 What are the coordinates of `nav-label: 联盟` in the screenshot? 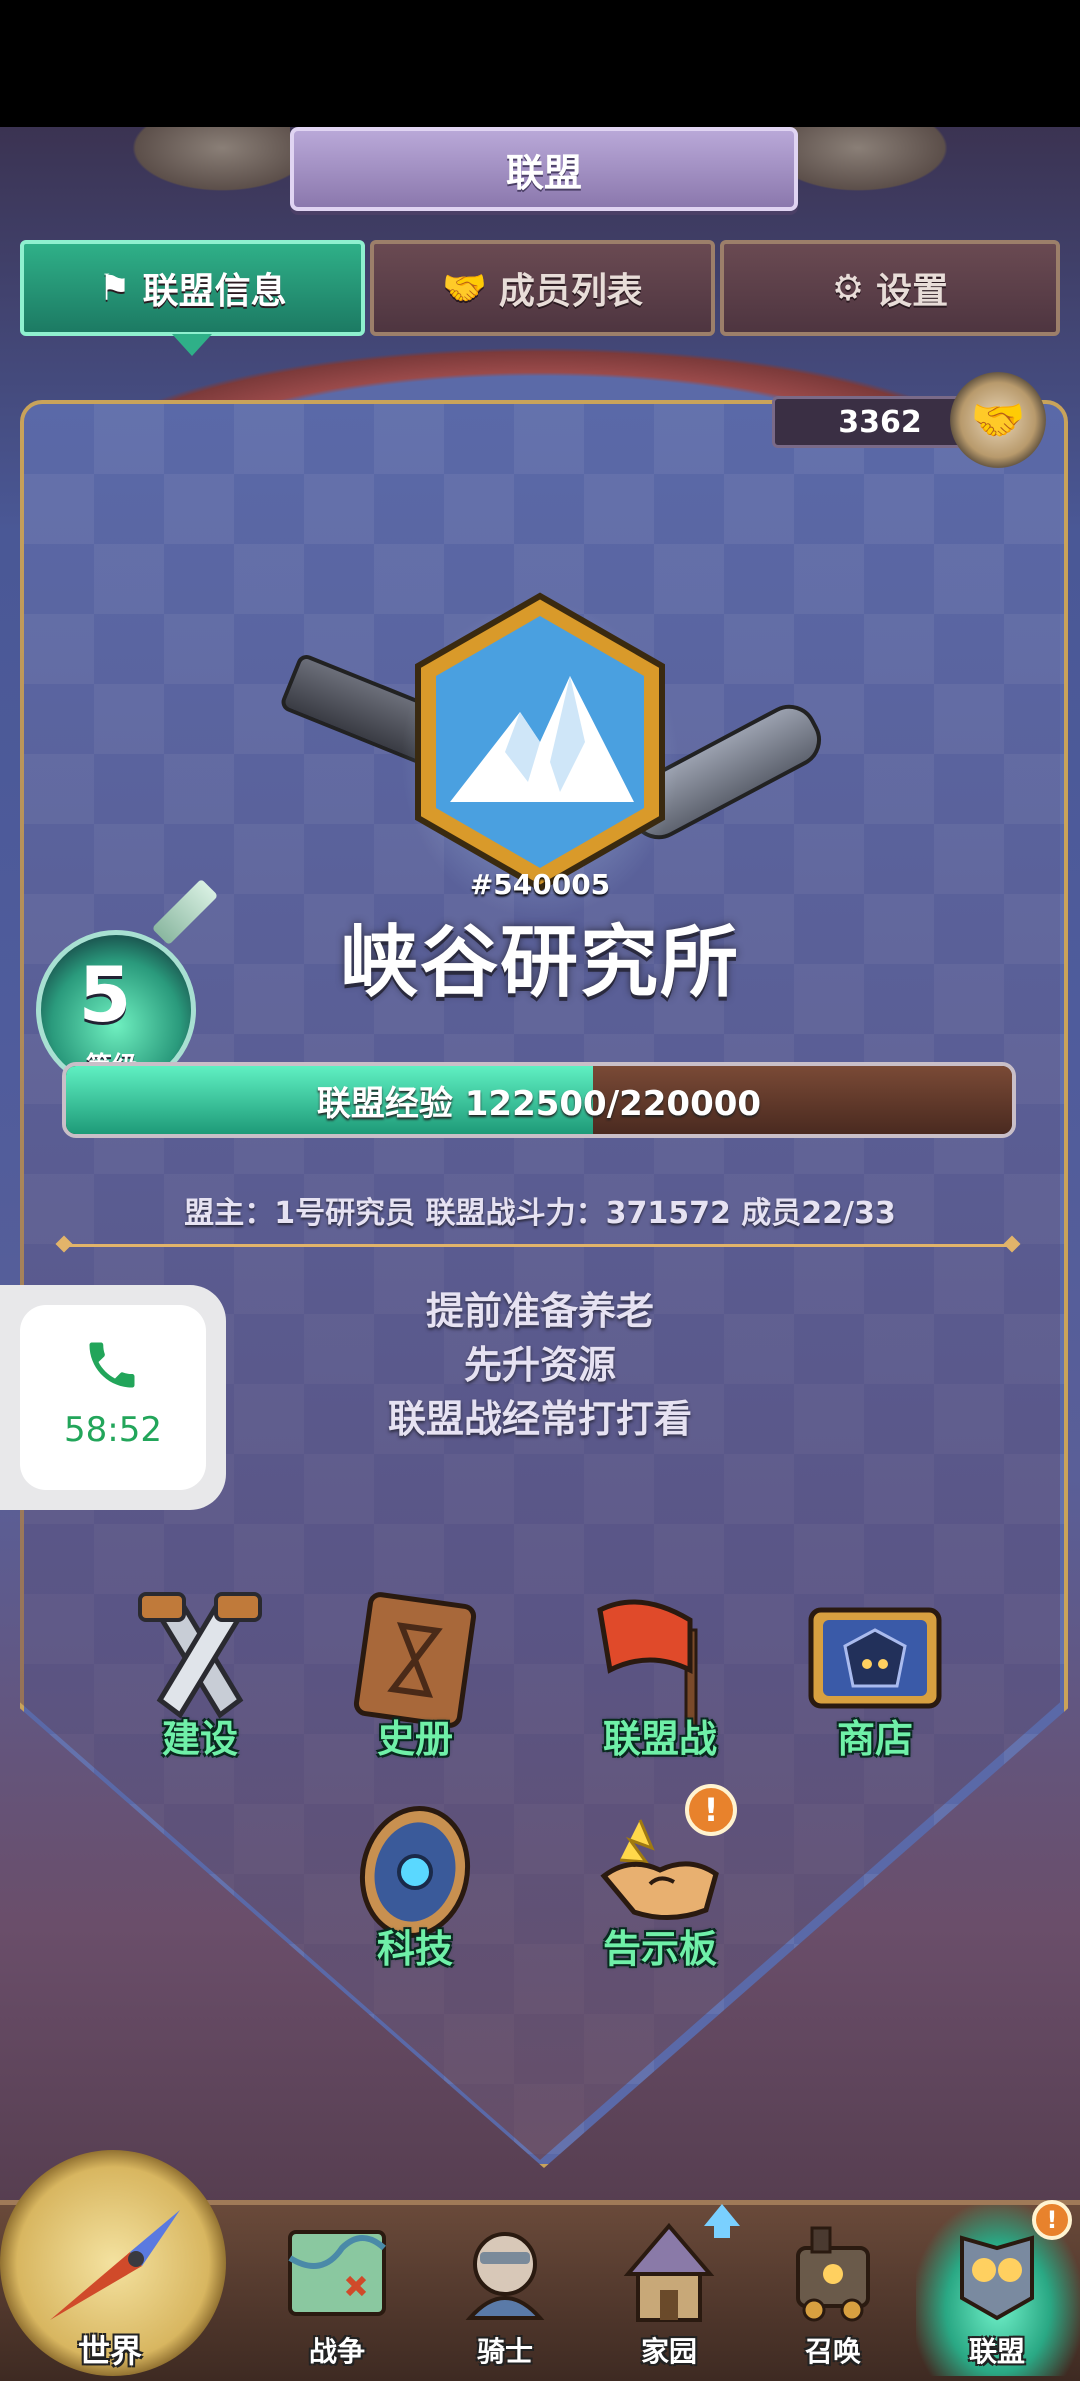 It's located at (996, 2351).